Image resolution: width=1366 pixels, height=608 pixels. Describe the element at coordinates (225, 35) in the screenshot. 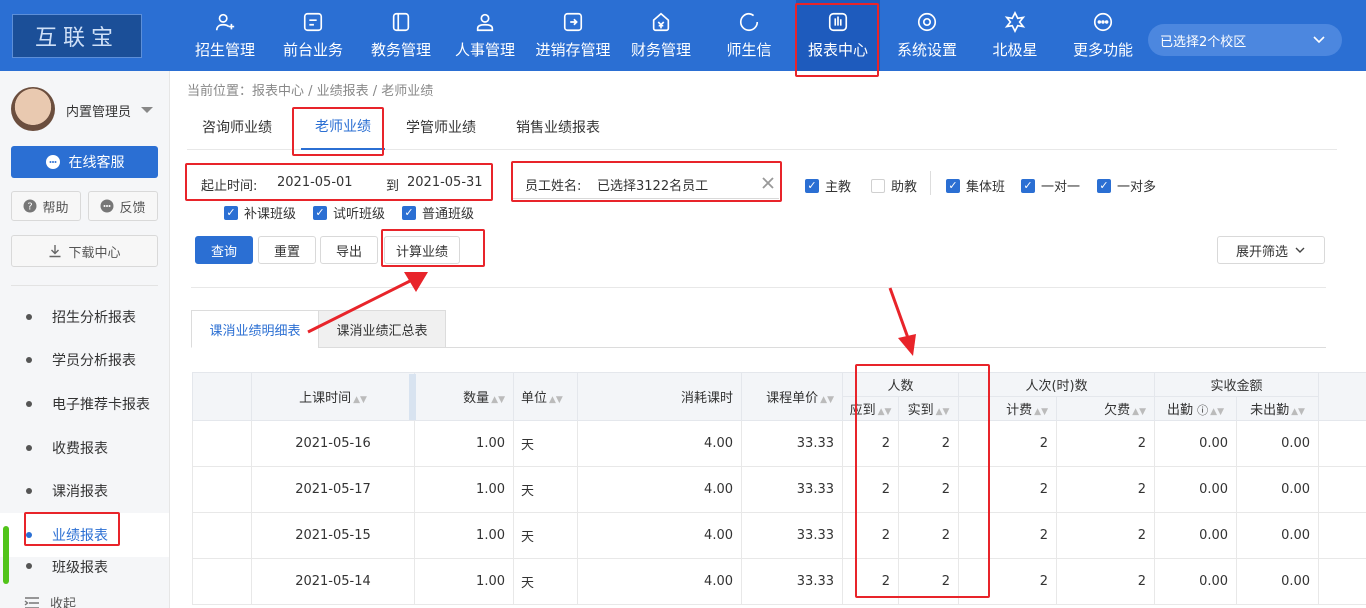

I see `nav-recruitment: 招生管理` at that location.